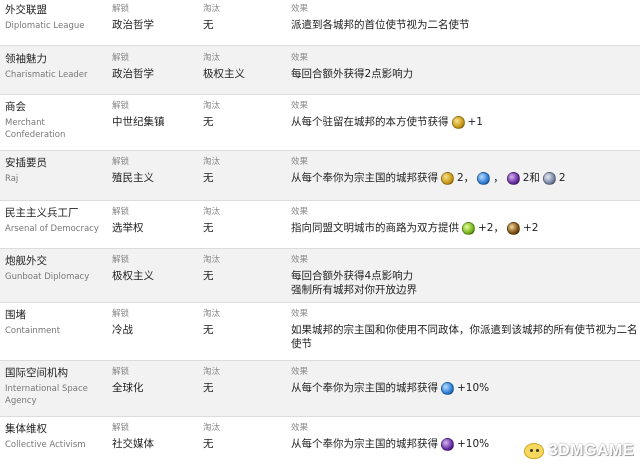 The image size is (640, 467). What do you see at coordinates (45, 26) in the screenshot?
I see `policy-name-en: Diplomatic League` at bounding box center [45, 26].